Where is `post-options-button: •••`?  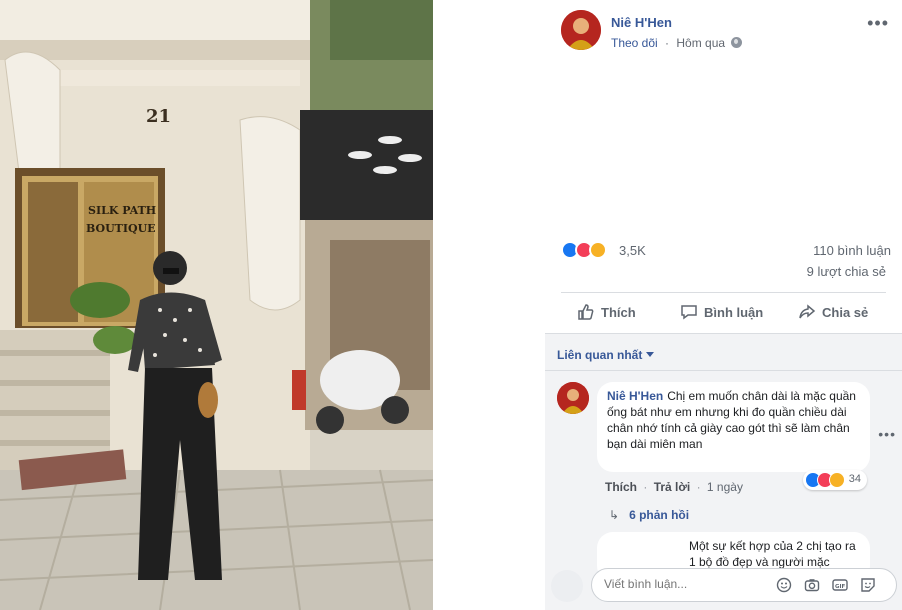 post-options-button: ••• is located at coordinates (878, 23).